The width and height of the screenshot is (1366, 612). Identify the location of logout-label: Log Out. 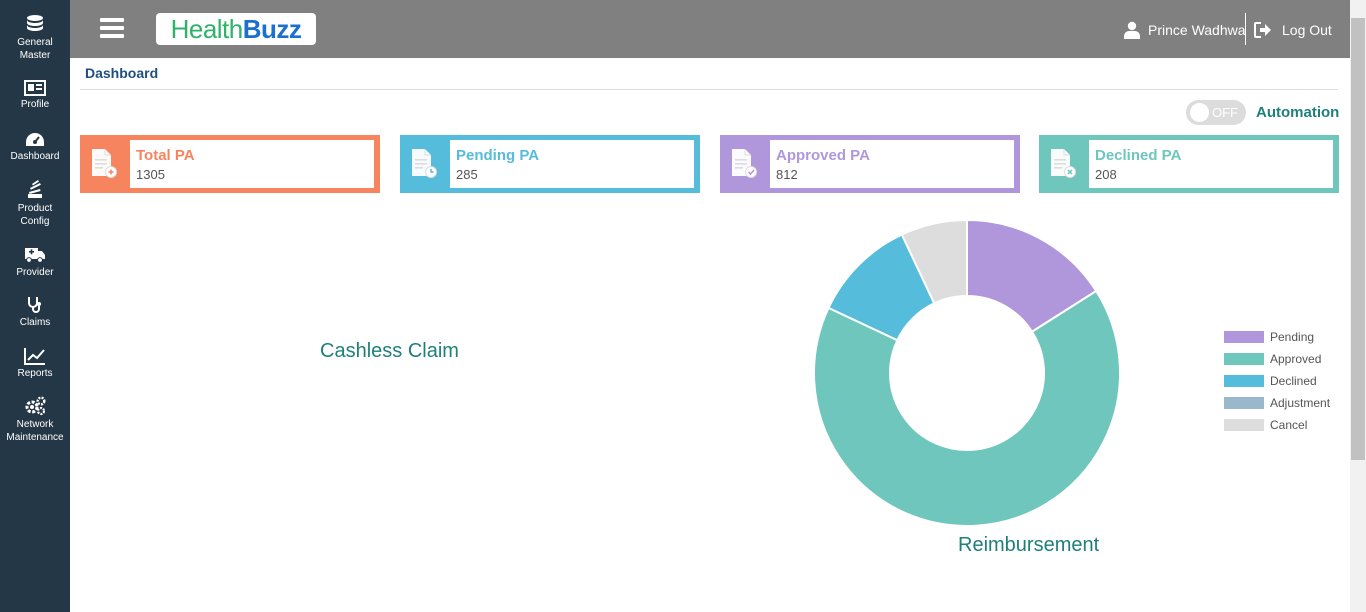
(1307, 30).